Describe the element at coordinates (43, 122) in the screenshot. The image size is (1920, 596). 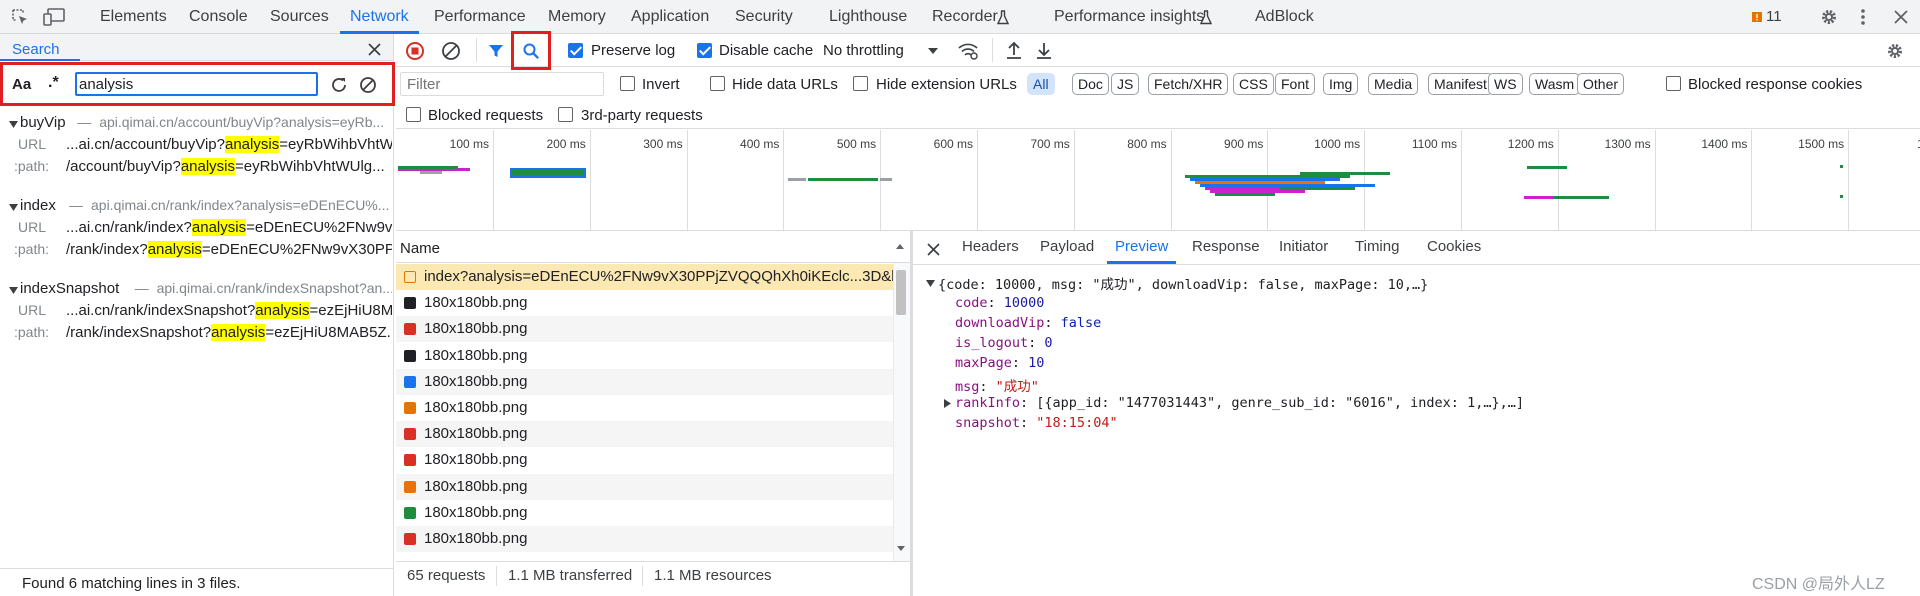
I see `result-file-name: buyVip` at that location.